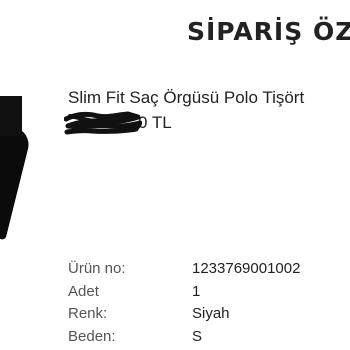  I want to click on detail-value: 1, so click(196, 291).